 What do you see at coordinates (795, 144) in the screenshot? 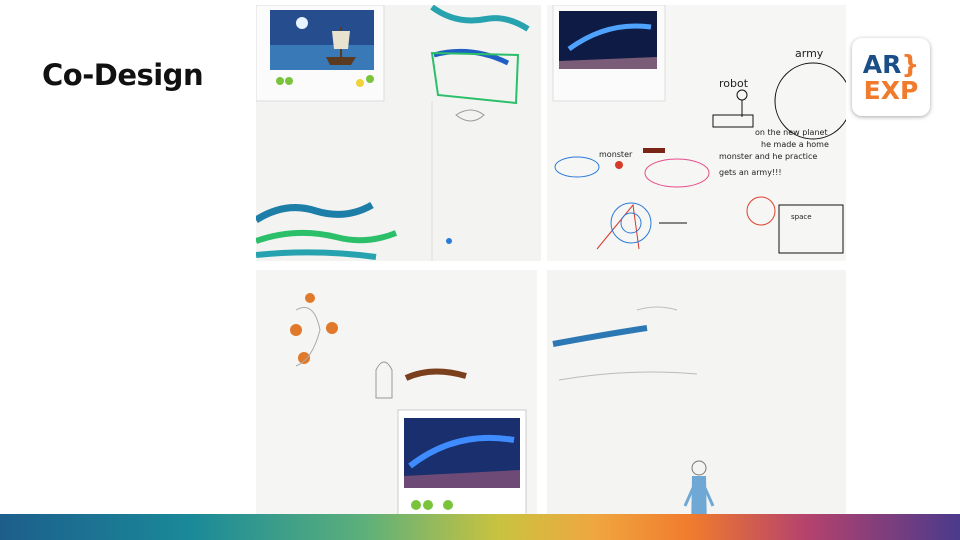
I see `handwriting-planet-note-2: he made a home` at bounding box center [795, 144].